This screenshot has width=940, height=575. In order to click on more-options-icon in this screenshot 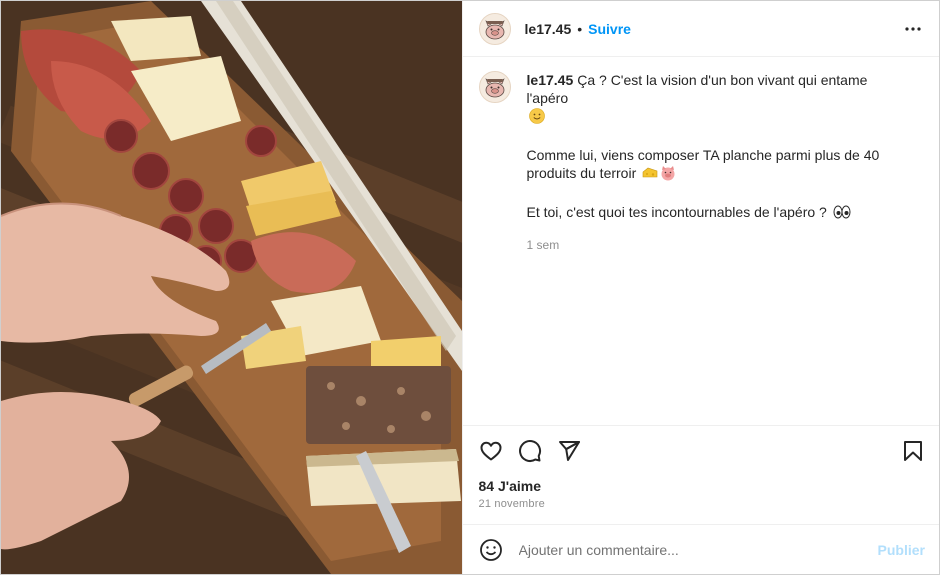, I will do `click(913, 29)`.